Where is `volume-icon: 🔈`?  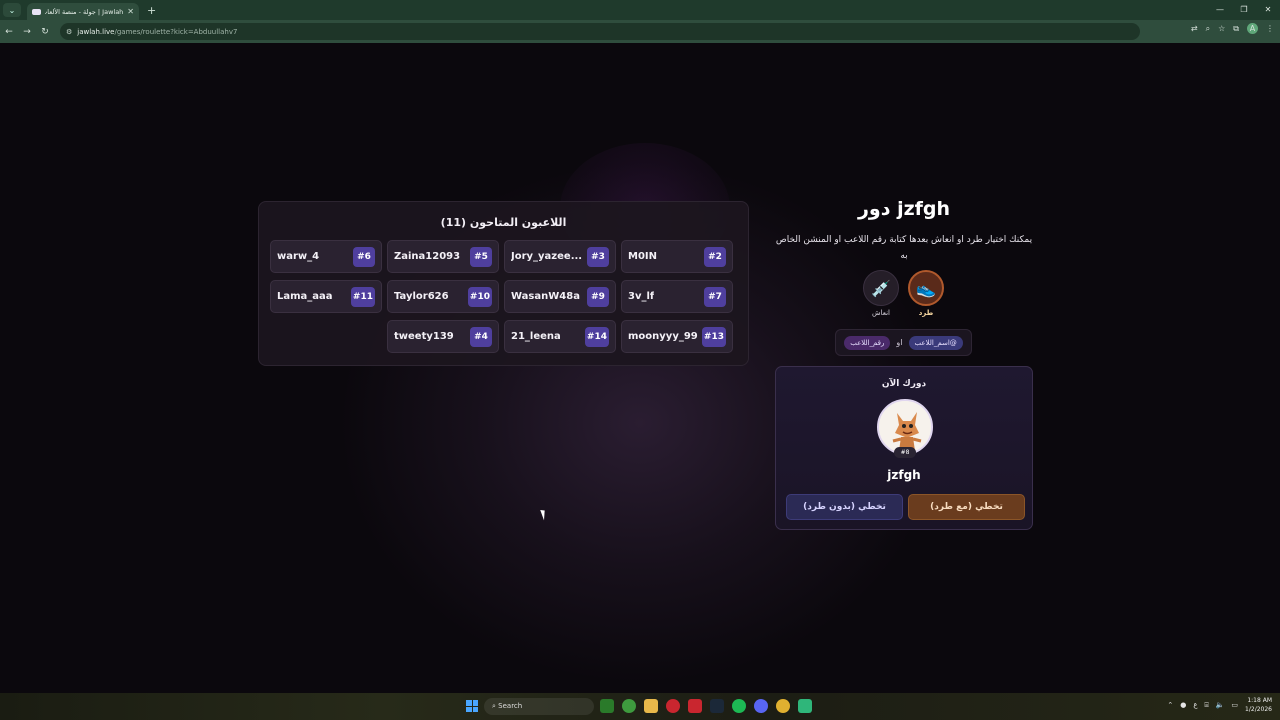
volume-icon: 🔈 is located at coordinates (1220, 705).